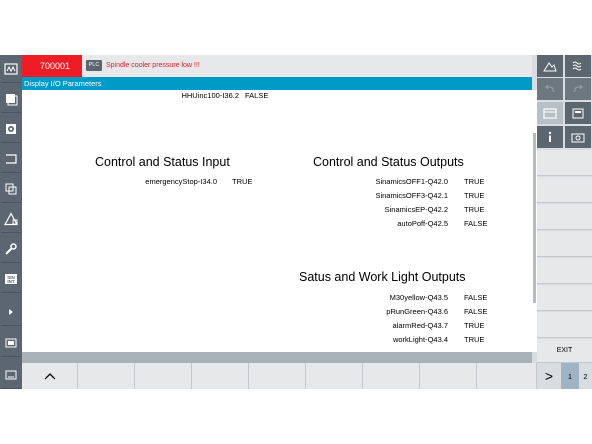 The height and width of the screenshot is (444, 592). I want to click on light-output-heading: Satus and Work Light Outputs, so click(382, 277).